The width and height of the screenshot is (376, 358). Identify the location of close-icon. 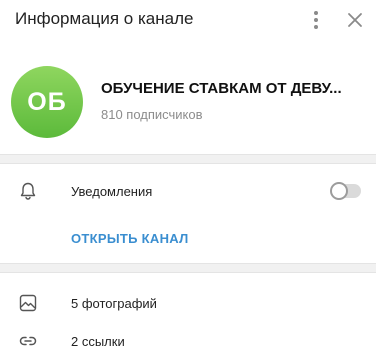
(355, 20).